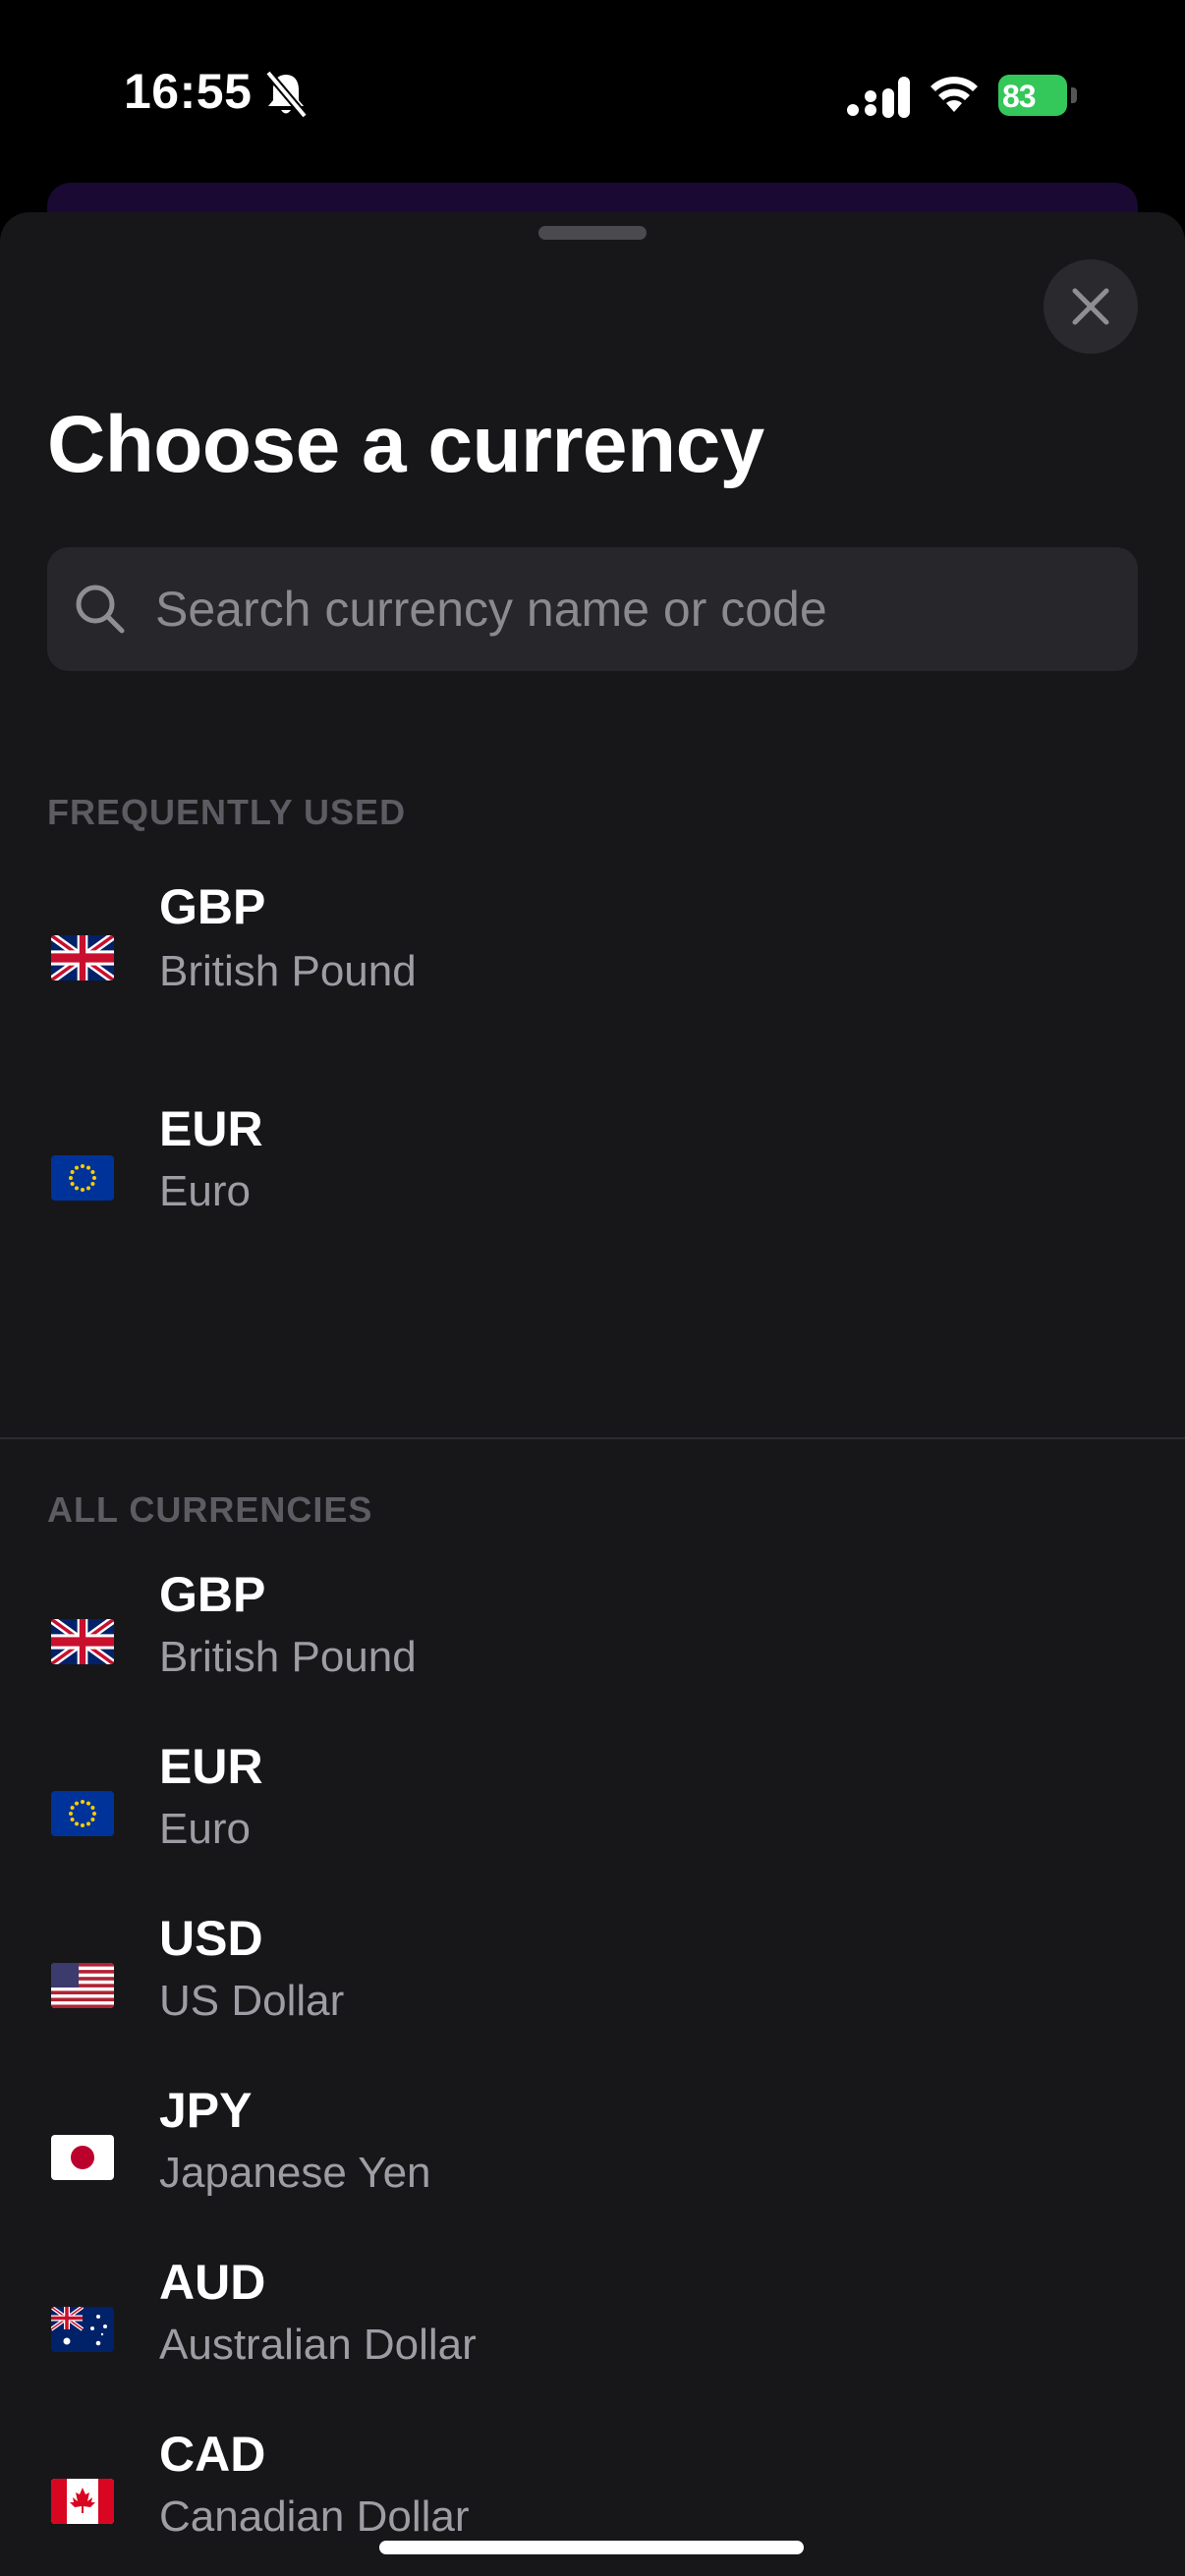 The height and width of the screenshot is (2576, 1185). Describe the element at coordinates (592, 1184) in the screenshot. I see `currency-row-frequent: EUR Euro` at that location.